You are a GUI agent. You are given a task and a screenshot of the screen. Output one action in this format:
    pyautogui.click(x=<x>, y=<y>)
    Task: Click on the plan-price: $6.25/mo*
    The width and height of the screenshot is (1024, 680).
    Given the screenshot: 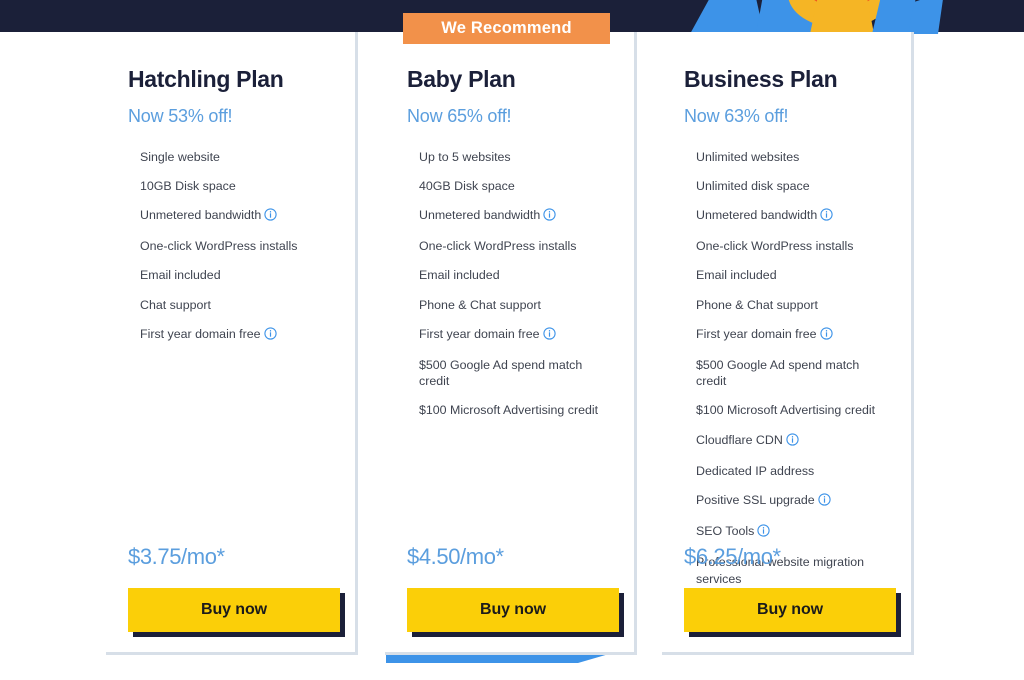 What is the action you would take?
    pyautogui.click(x=732, y=556)
    